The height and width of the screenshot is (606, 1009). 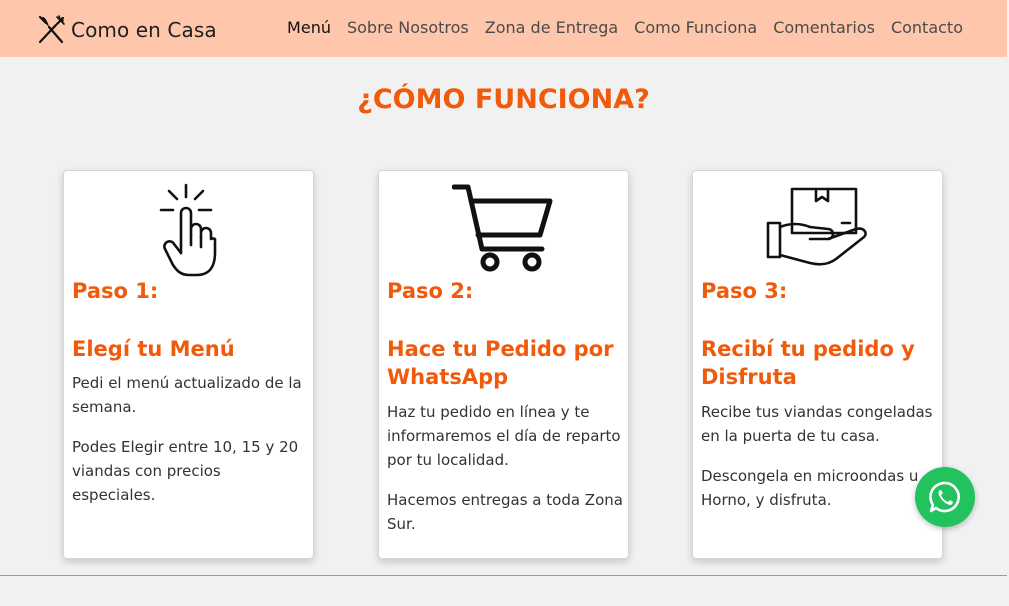 What do you see at coordinates (408, 27) in the screenshot?
I see `nav-link-sobre-nosotros: Sobre Nosotros` at bounding box center [408, 27].